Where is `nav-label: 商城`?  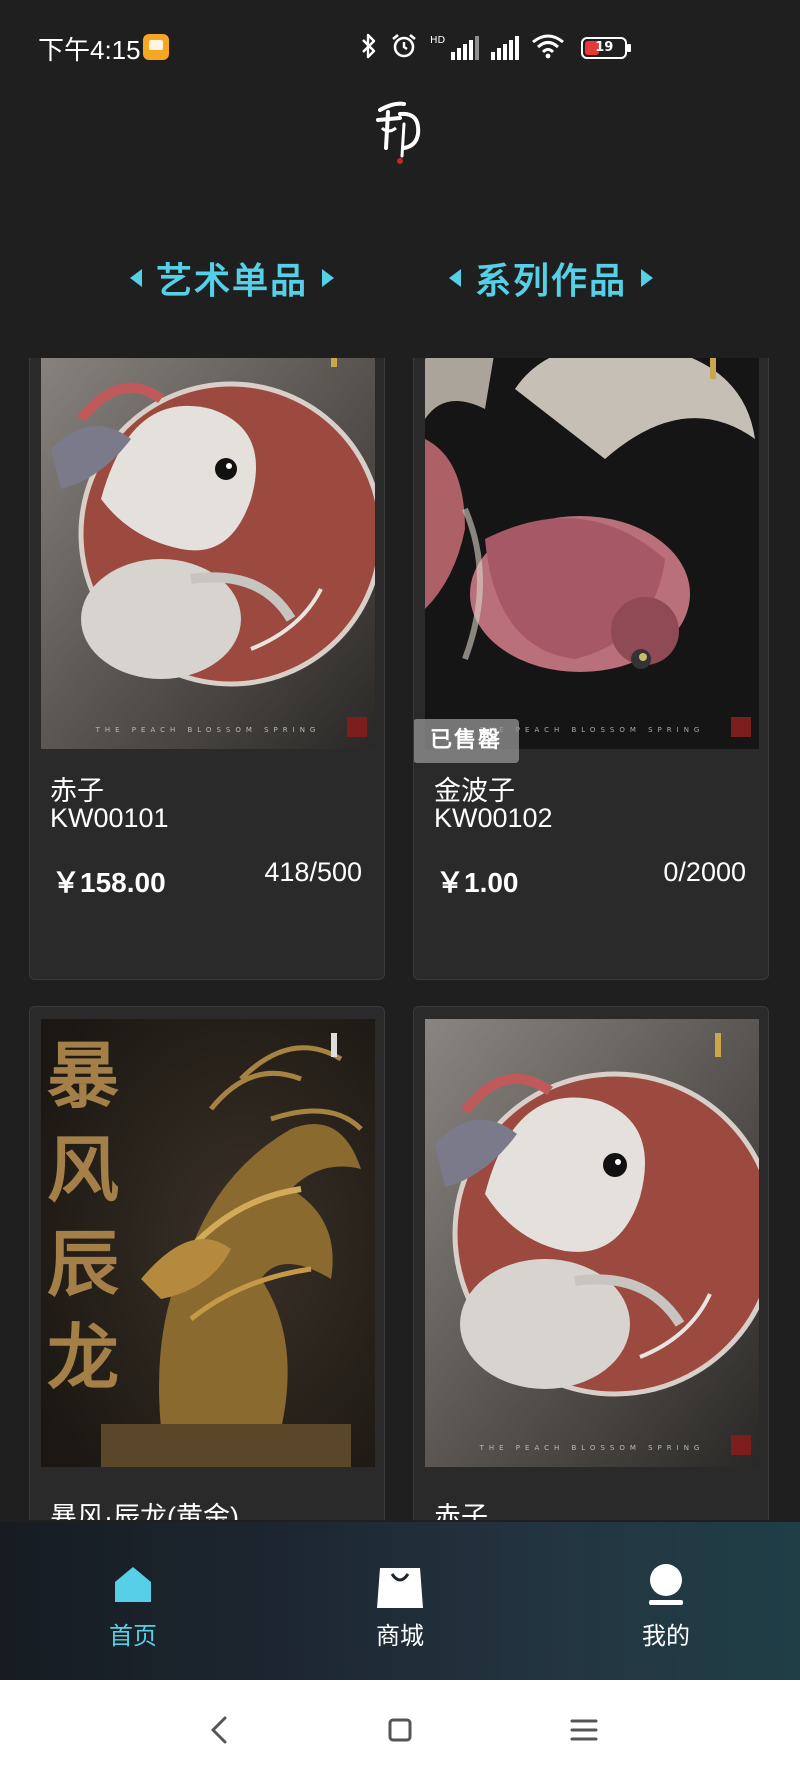
nav-label: 商城 is located at coordinates (400, 1636).